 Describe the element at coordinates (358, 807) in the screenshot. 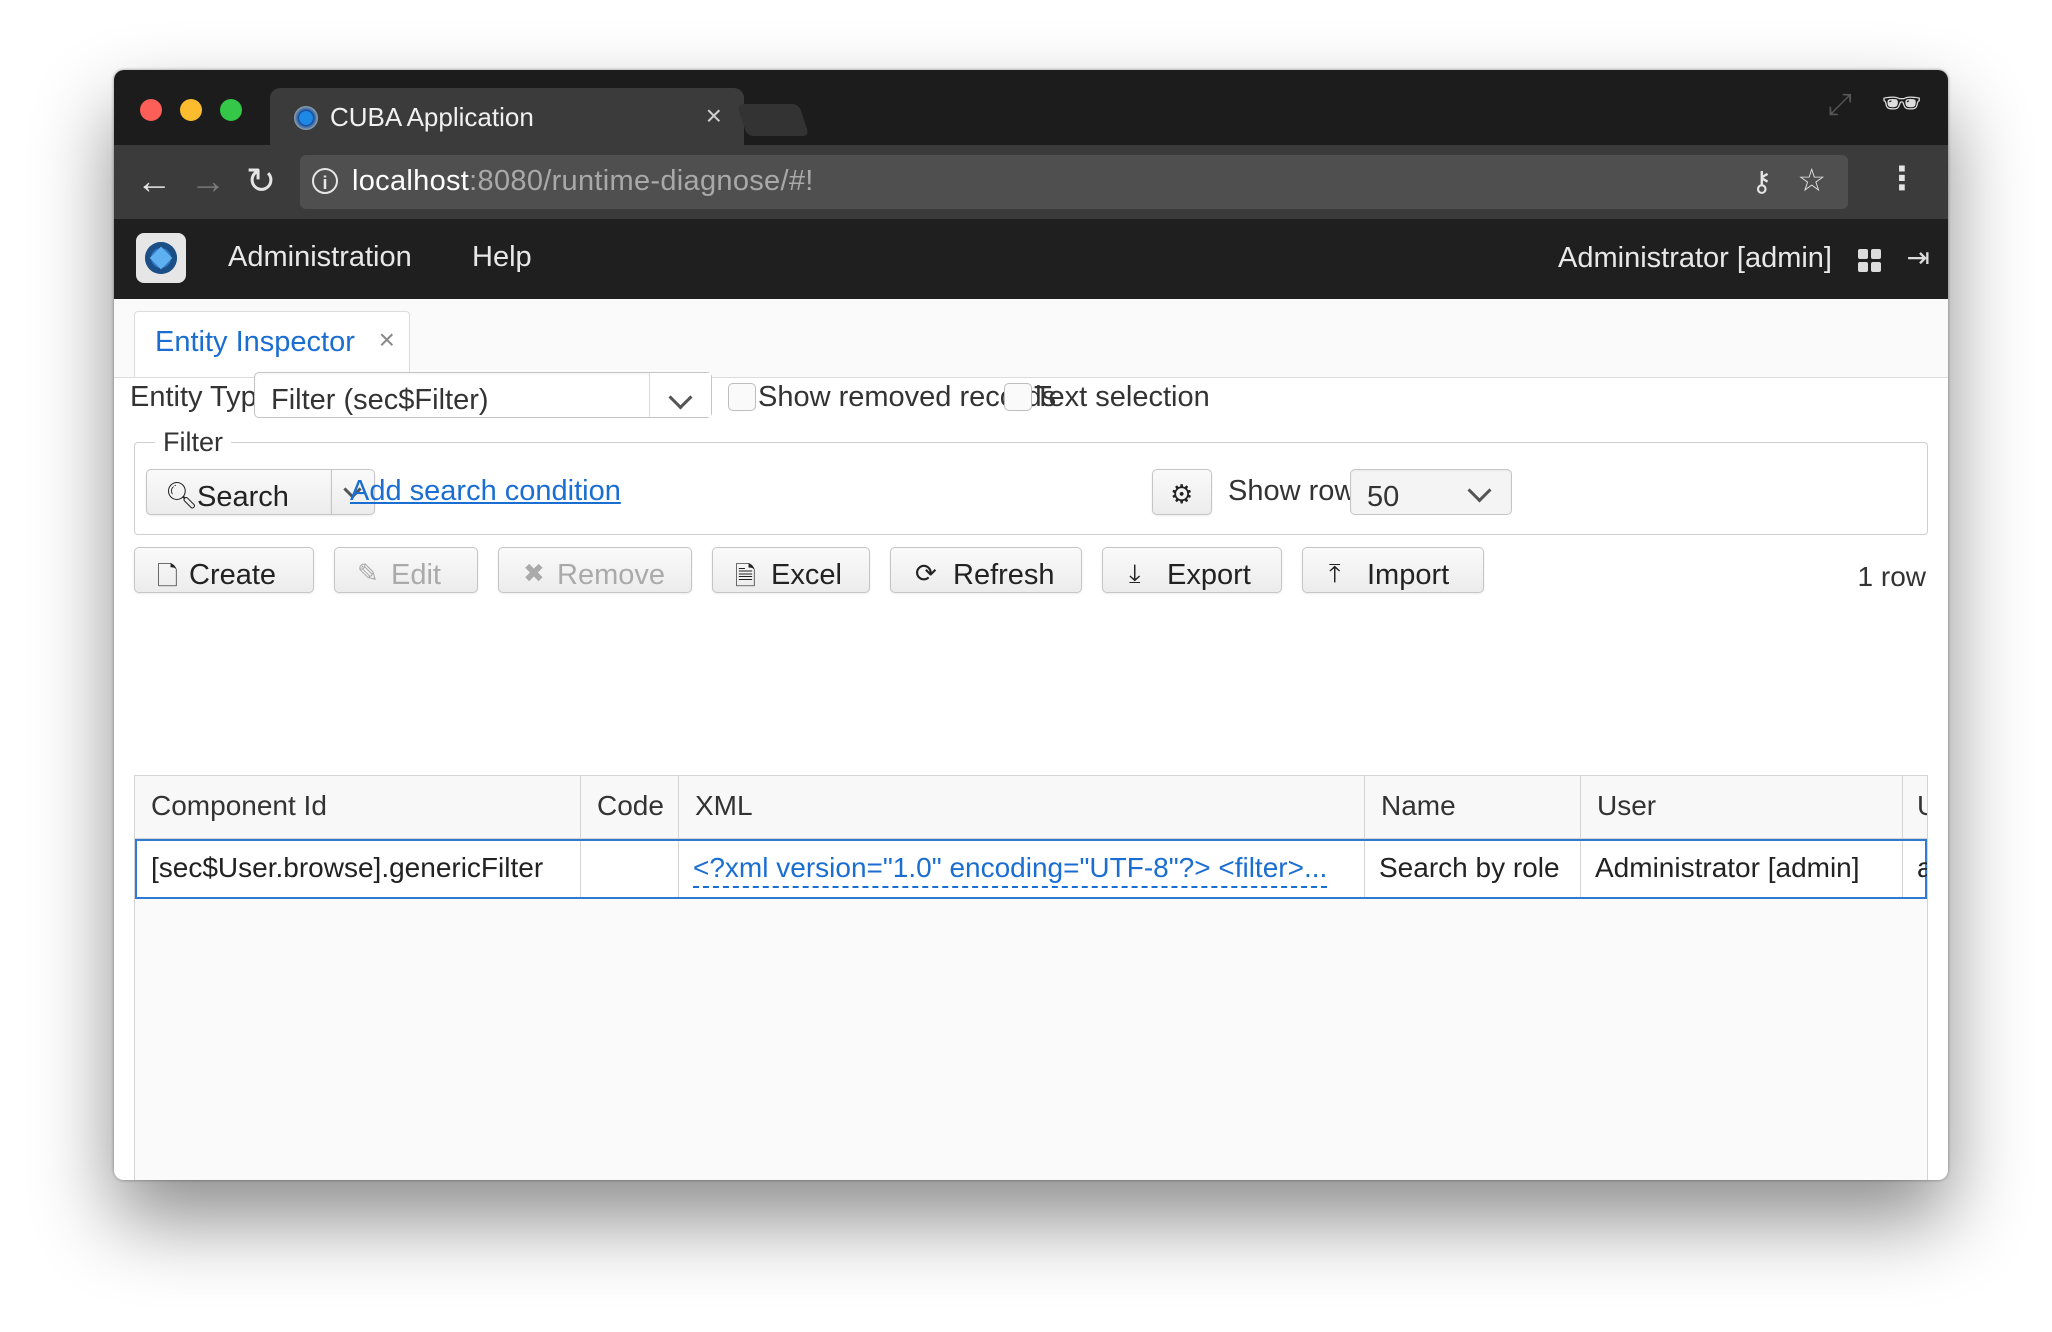

I see `column-header-component-id: Component Id` at that location.